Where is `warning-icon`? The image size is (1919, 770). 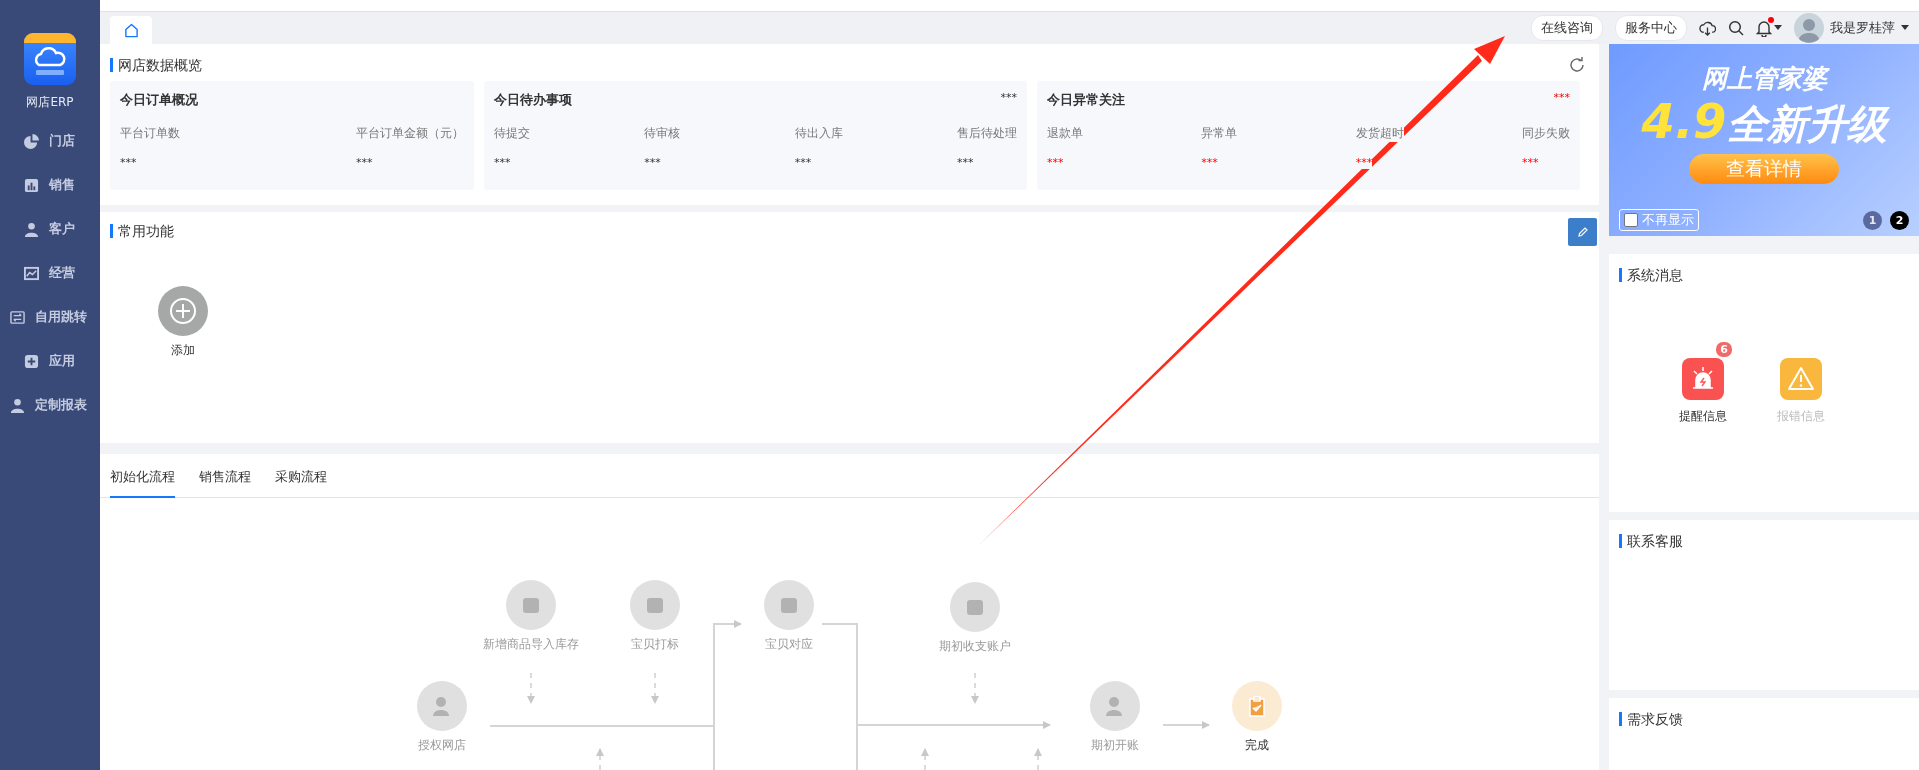 warning-icon is located at coordinates (1801, 379).